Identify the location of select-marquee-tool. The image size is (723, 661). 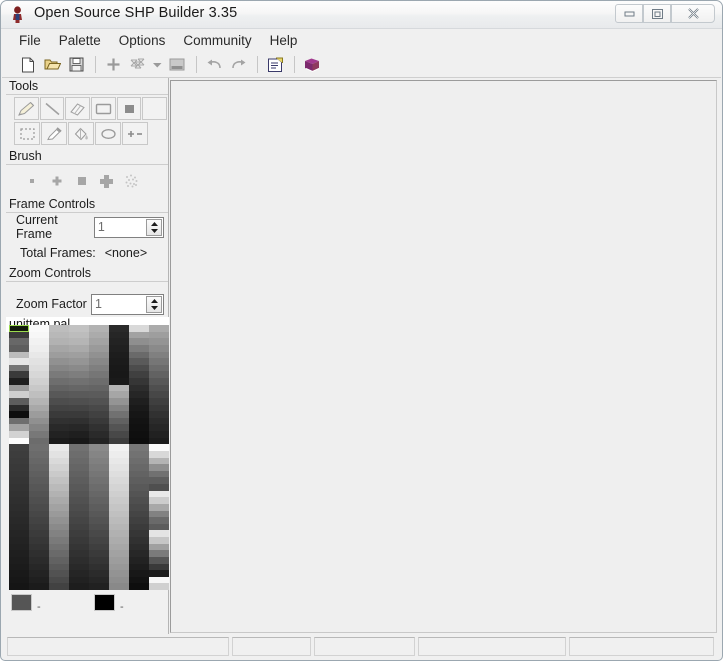
(27, 133).